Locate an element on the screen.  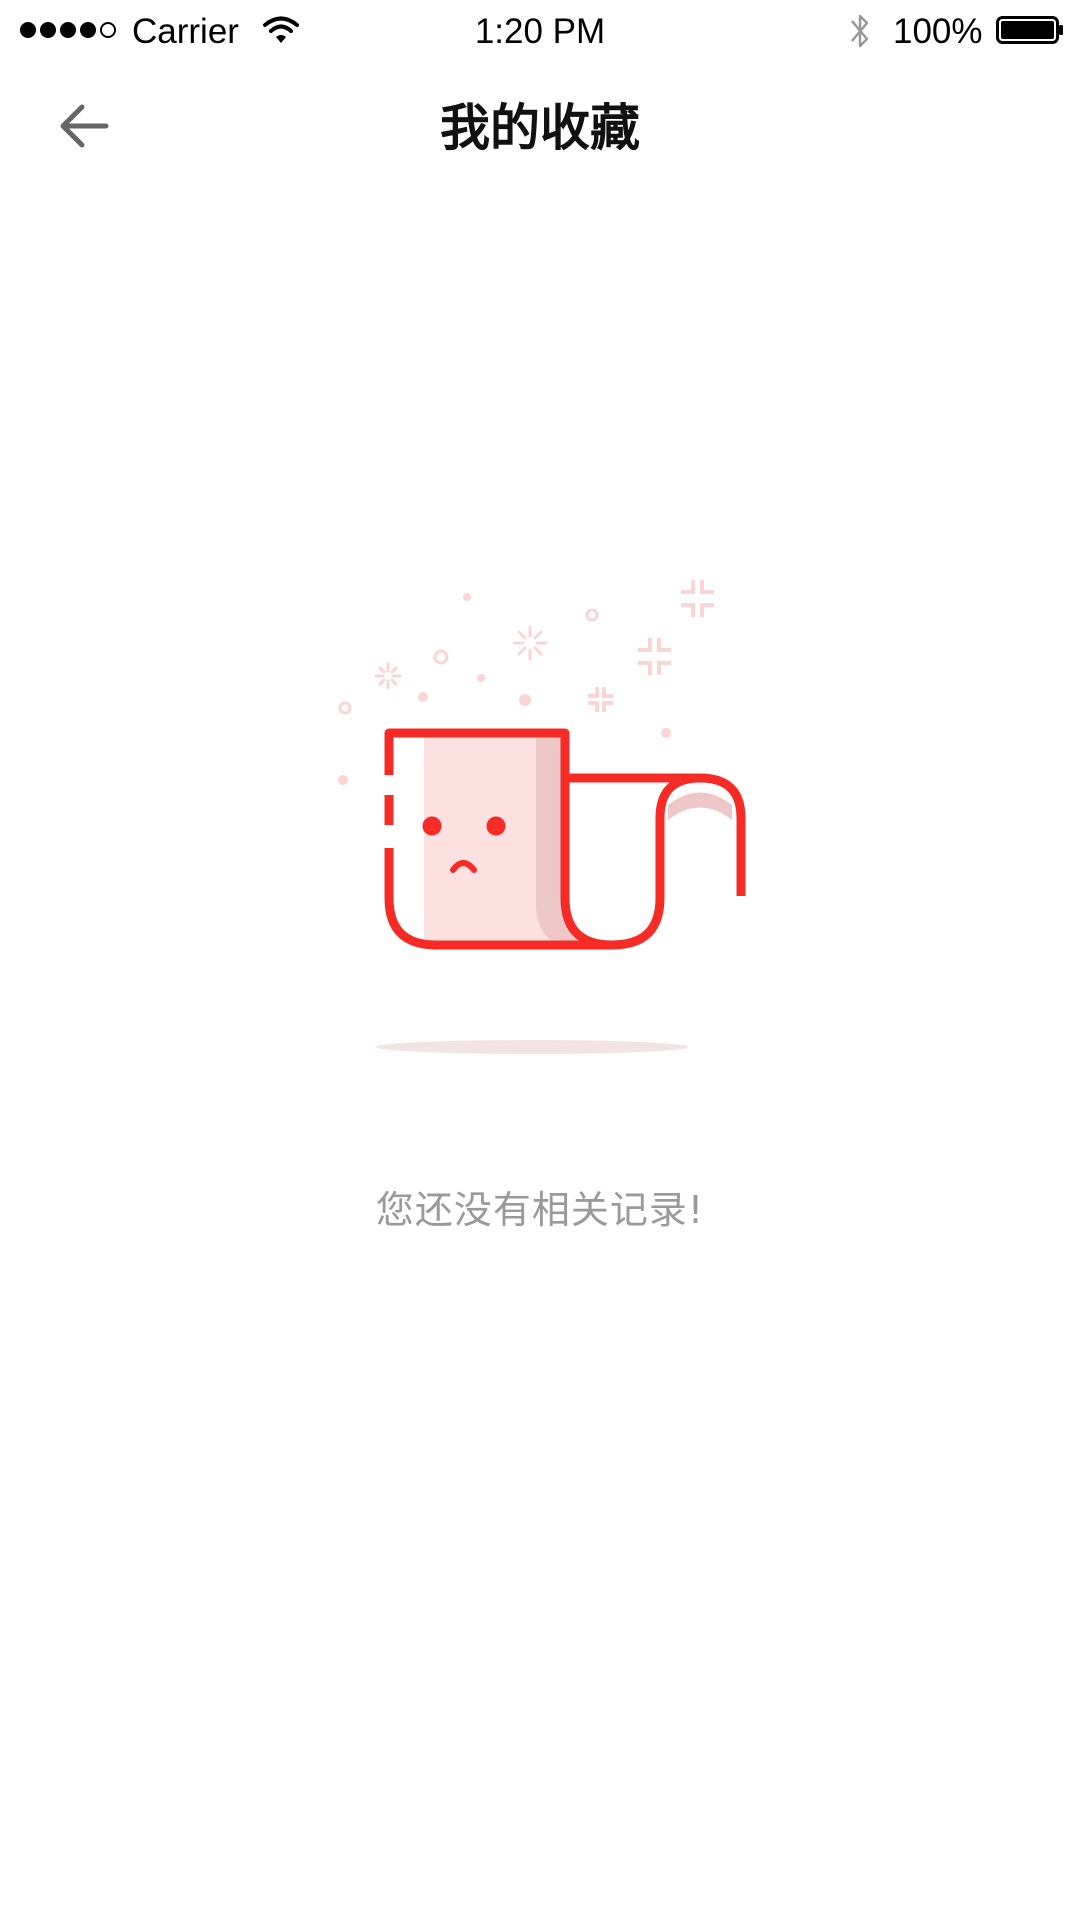
navigation-bar: 我的收藏 is located at coordinates (540, 127).